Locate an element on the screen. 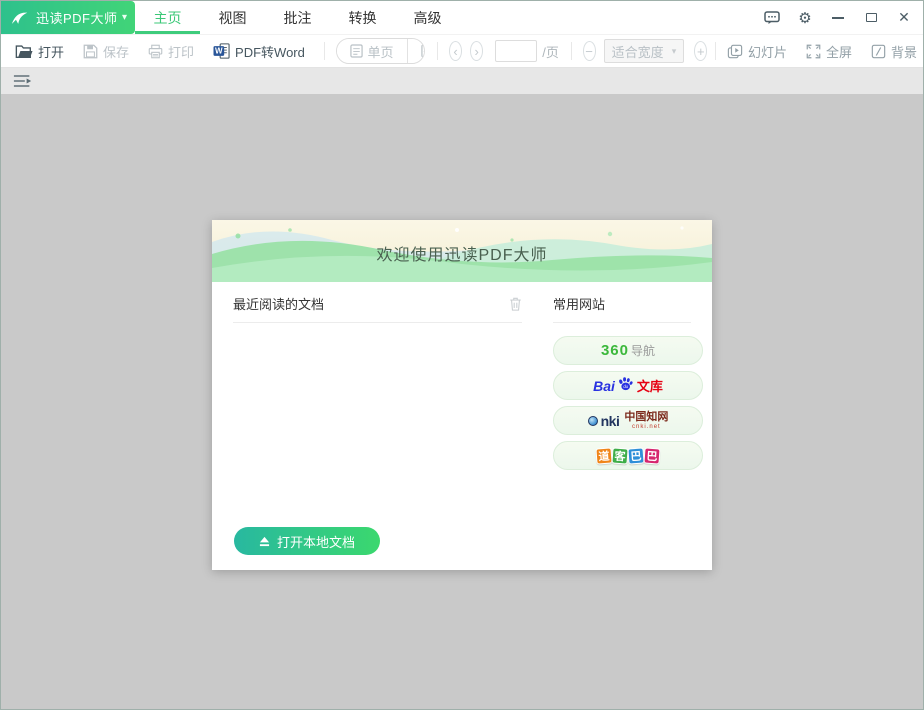  maximize-button is located at coordinates (871, 18).